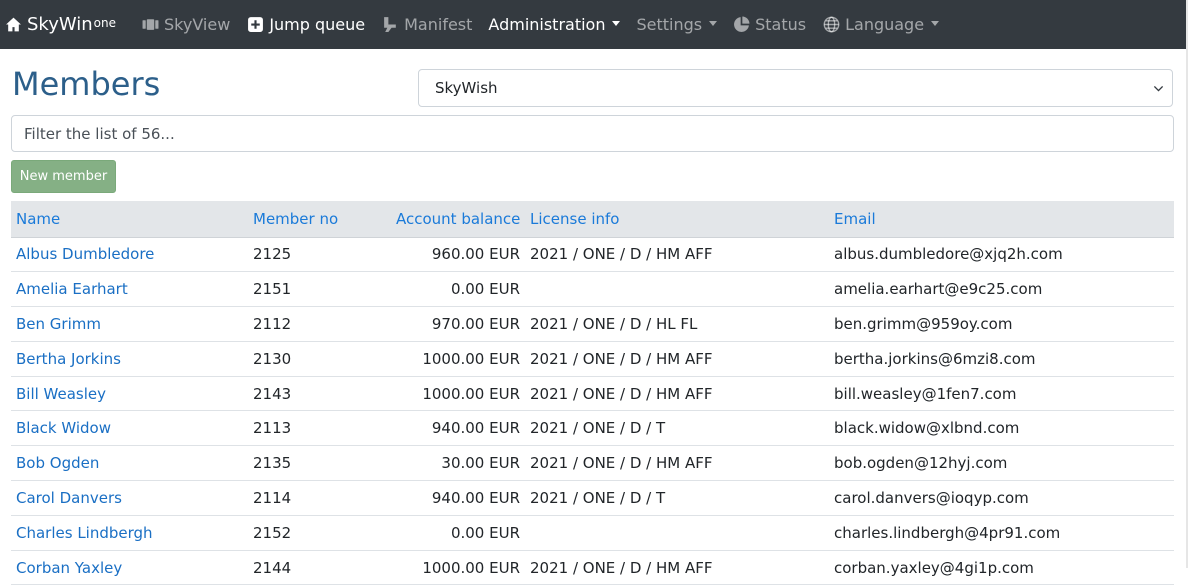 The height and width of the screenshot is (585, 1188). Describe the element at coordinates (1001, 324) in the screenshot. I see `member-email: ben.grimm@959oy.com` at that location.